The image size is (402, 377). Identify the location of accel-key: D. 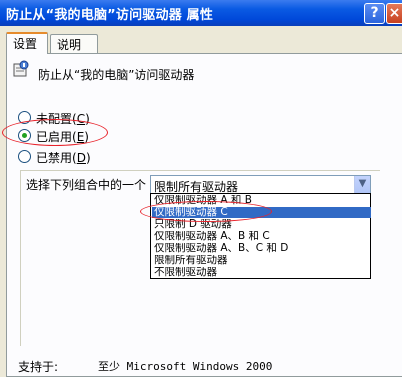
(81, 158).